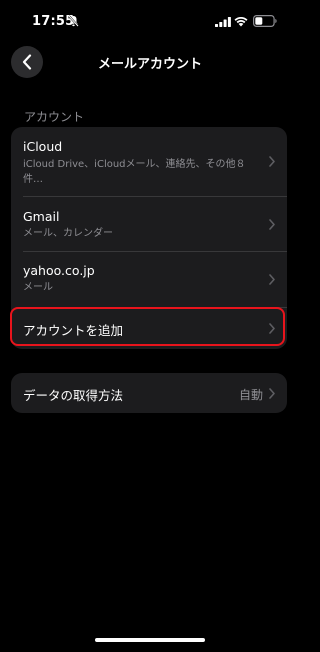 This screenshot has width=320, height=652. I want to click on fetch-label: データの取得方法, so click(73, 395).